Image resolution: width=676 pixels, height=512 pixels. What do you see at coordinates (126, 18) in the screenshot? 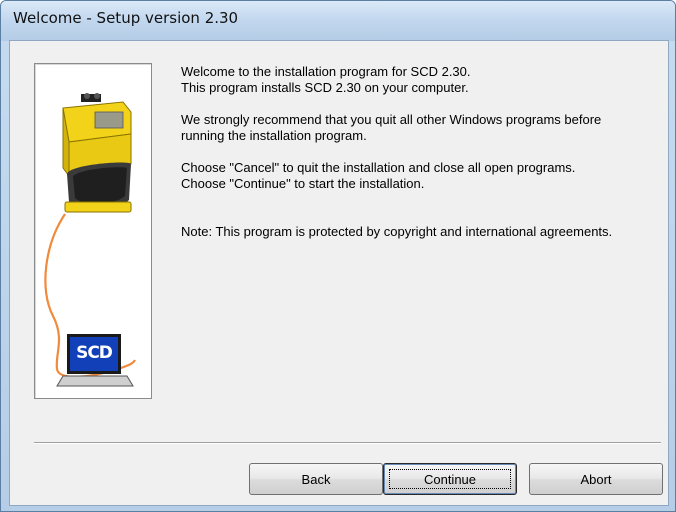
I see `window-title: Welcome - Setup version 2.30` at bounding box center [126, 18].